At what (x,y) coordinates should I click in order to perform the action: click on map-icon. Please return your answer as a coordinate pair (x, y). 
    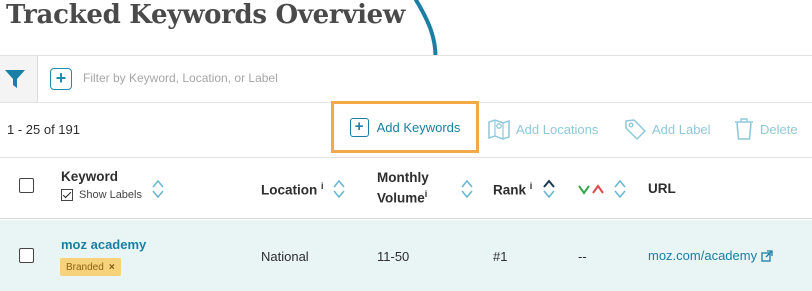
    Looking at the image, I should click on (499, 129).